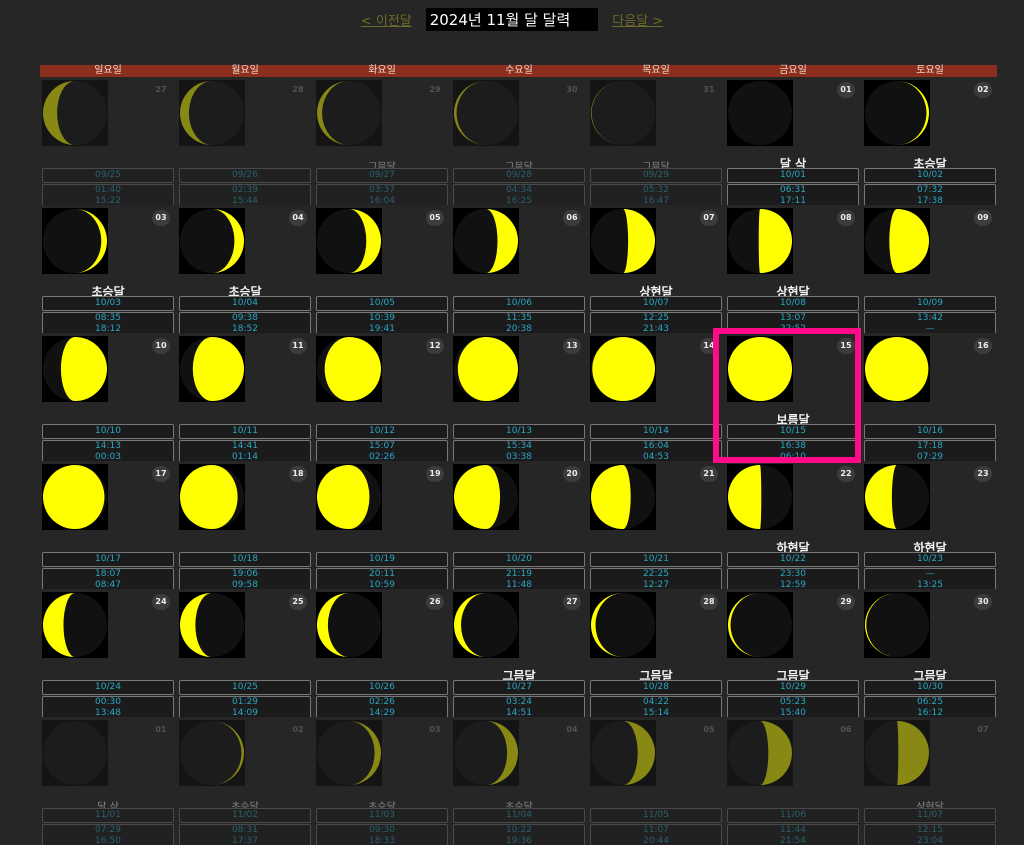 The height and width of the screenshot is (845, 1024). What do you see at coordinates (519, 653) in the screenshot?
I see `day-cell: 27 그믐달 10/27 03:24 14:51` at bounding box center [519, 653].